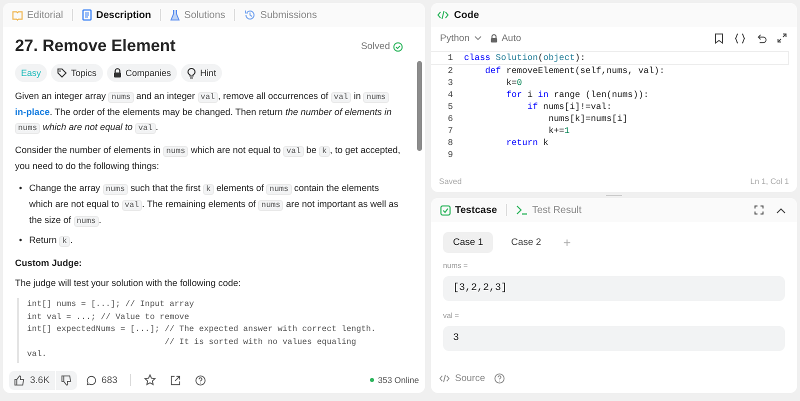  What do you see at coordinates (116, 15) in the screenshot?
I see `panel-tab: Description` at bounding box center [116, 15].